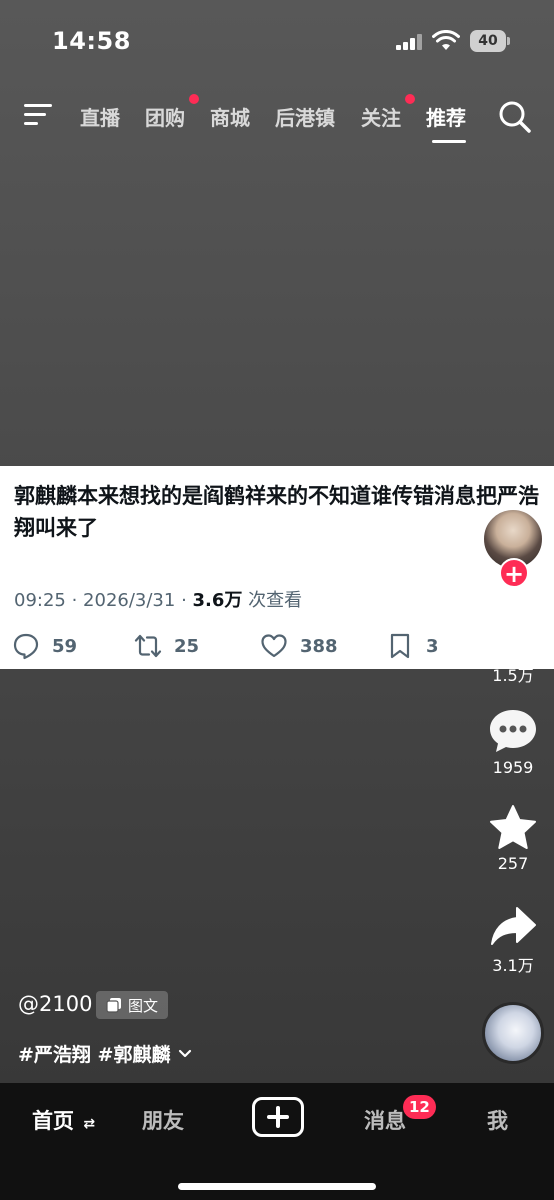 Image resolution: width=554 pixels, height=1200 pixels. Describe the element at coordinates (89, 1124) in the screenshot. I see `refresh-swap-icon: ⇄` at that location.